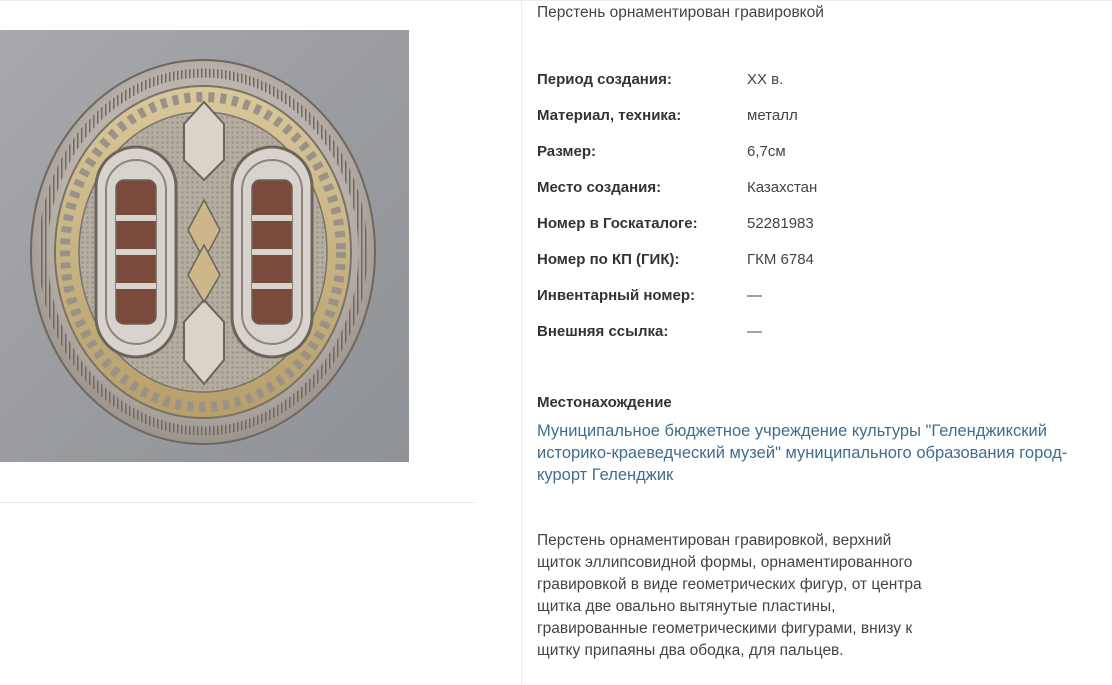  Describe the element at coordinates (604, 79) in the screenshot. I see `property-label: Период создания:` at that location.